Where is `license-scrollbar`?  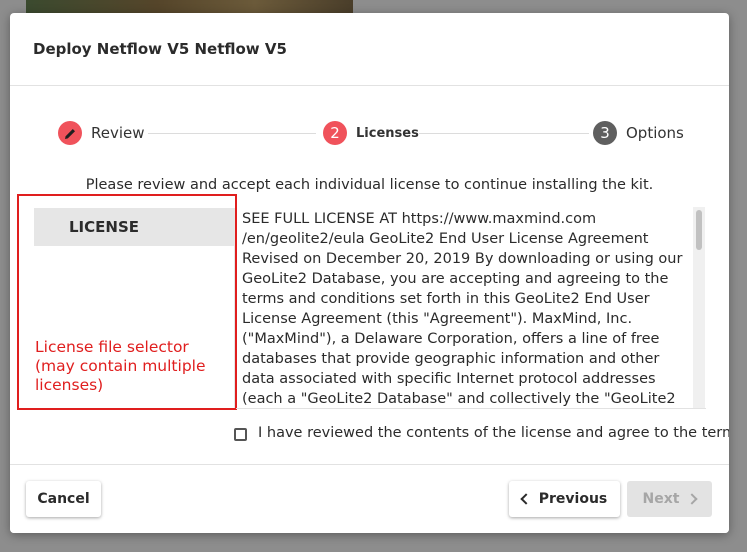 license-scrollbar is located at coordinates (699, 307).